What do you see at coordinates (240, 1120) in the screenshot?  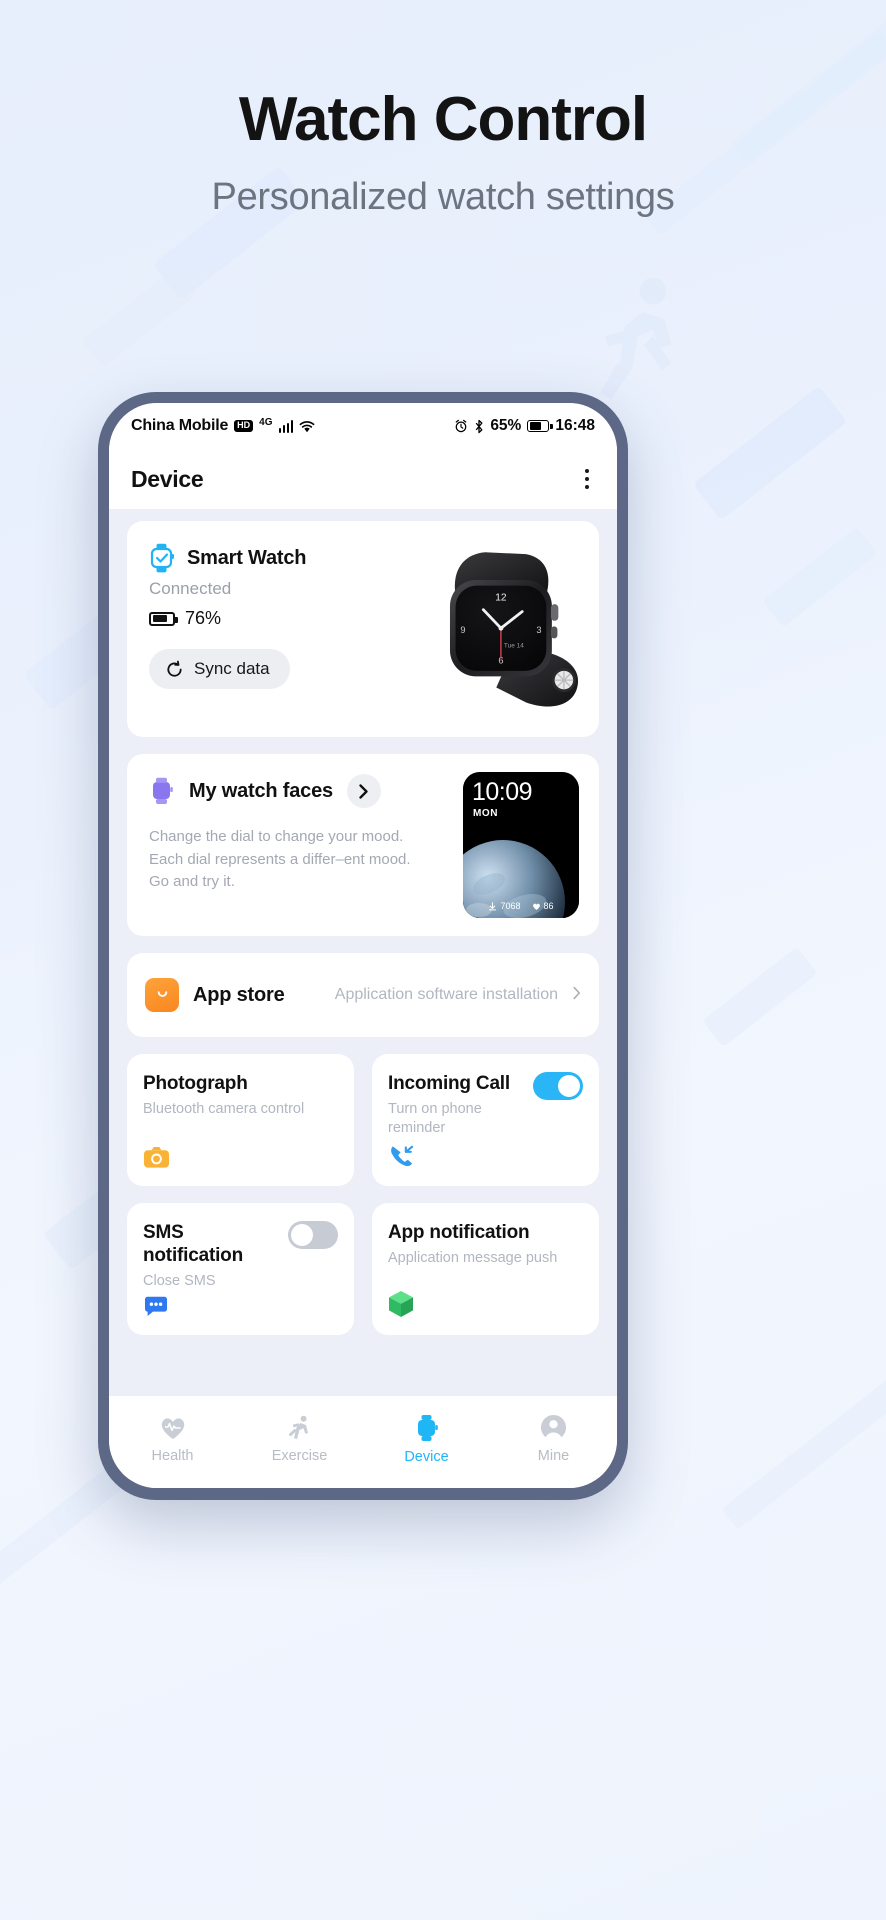 I see `tile-photograph: Photograph Bluetooth camera control` at bounding box center [240, 1120].